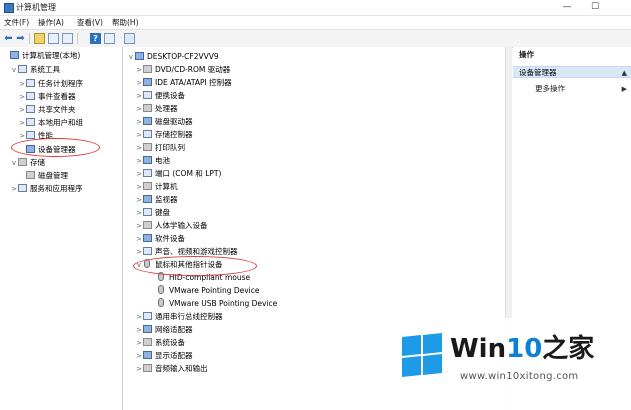 This screenshot has height=410, width=631. What do you see at coordinates (125, 22) in the screenshot?
I see `menu-help: 帮助(H)` at bounding box center [125, 22].